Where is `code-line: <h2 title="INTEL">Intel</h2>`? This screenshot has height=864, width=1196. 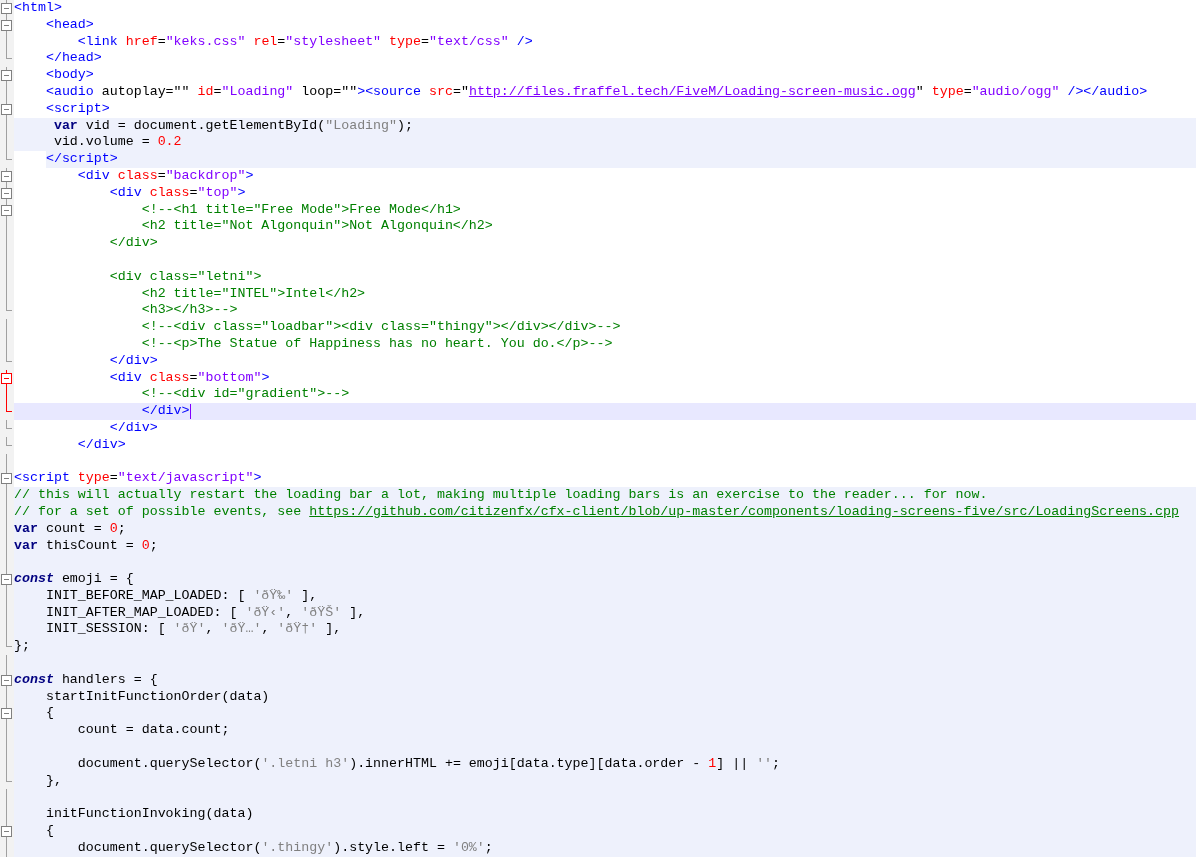 code-line: <h2 title="INTEL">Intel</h2> is located at coordinates (253, 294).